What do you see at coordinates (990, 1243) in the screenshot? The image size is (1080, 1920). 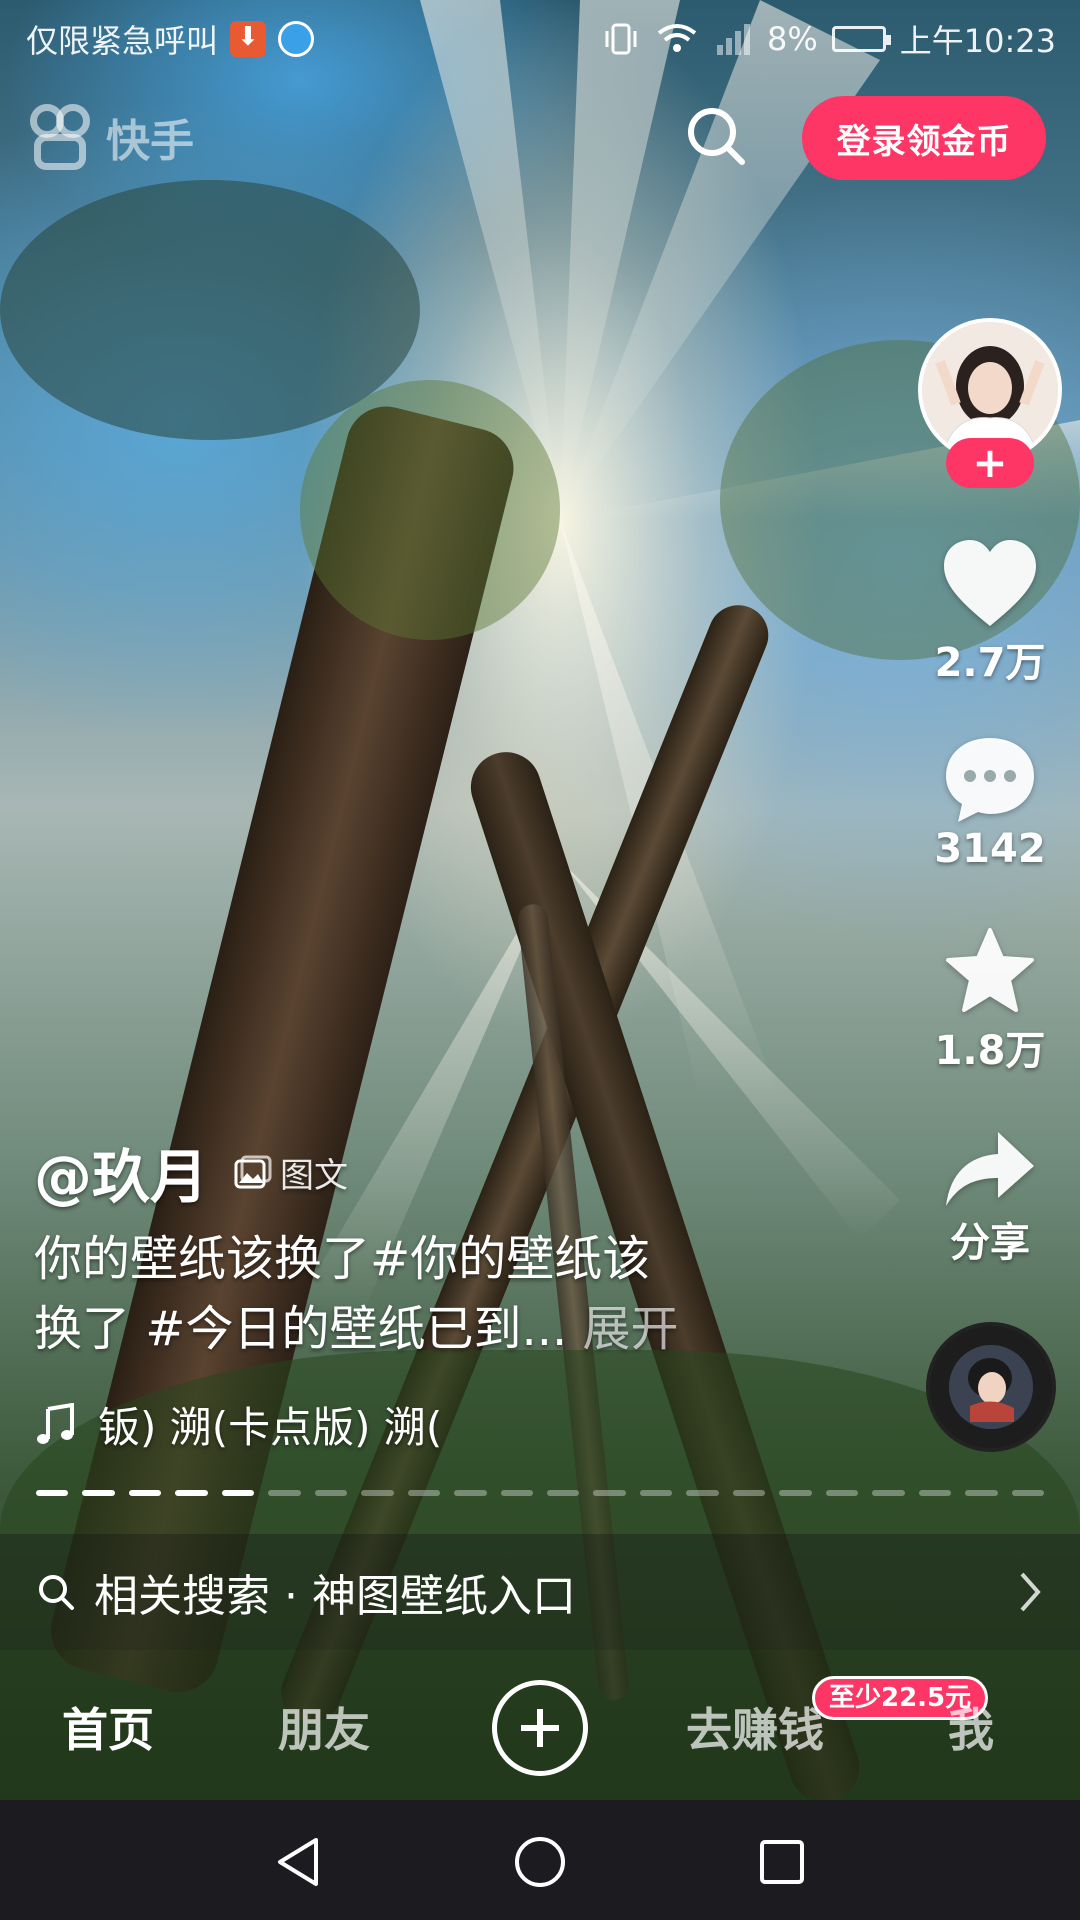 I see `share-label: 分享` at bounding box center [990, 1243].